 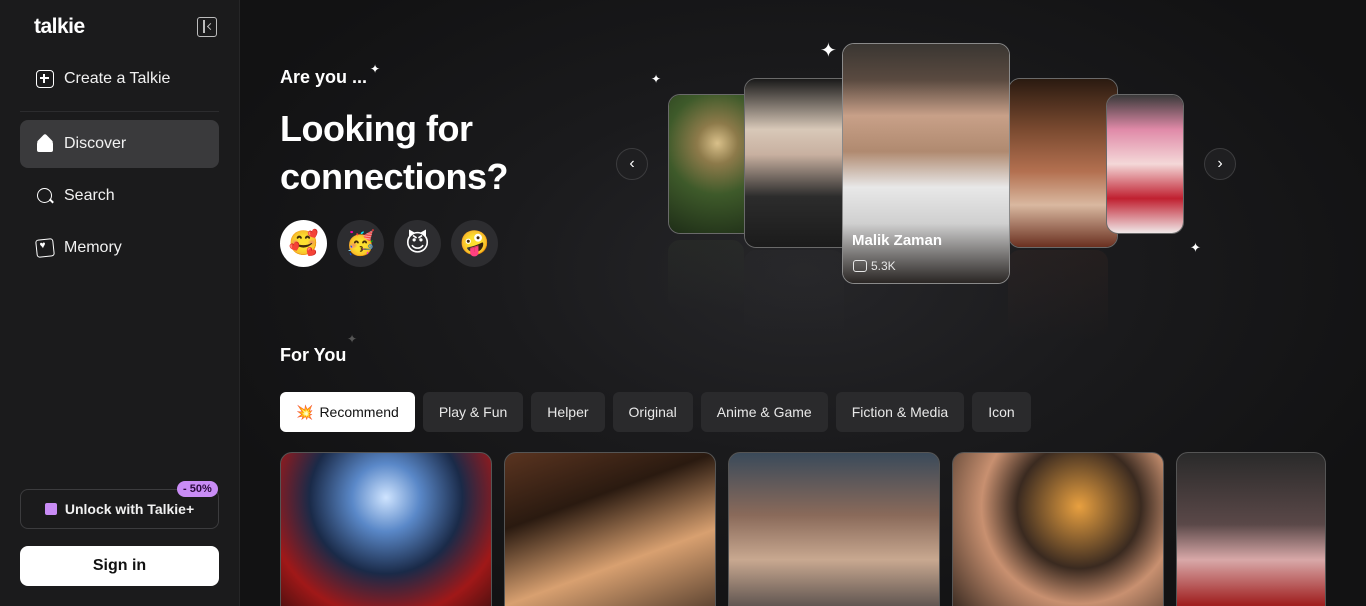 What do you see at coordinates (45, 79) in the screenshot?
I see `plus-icon` at bounding box center [45, 79].